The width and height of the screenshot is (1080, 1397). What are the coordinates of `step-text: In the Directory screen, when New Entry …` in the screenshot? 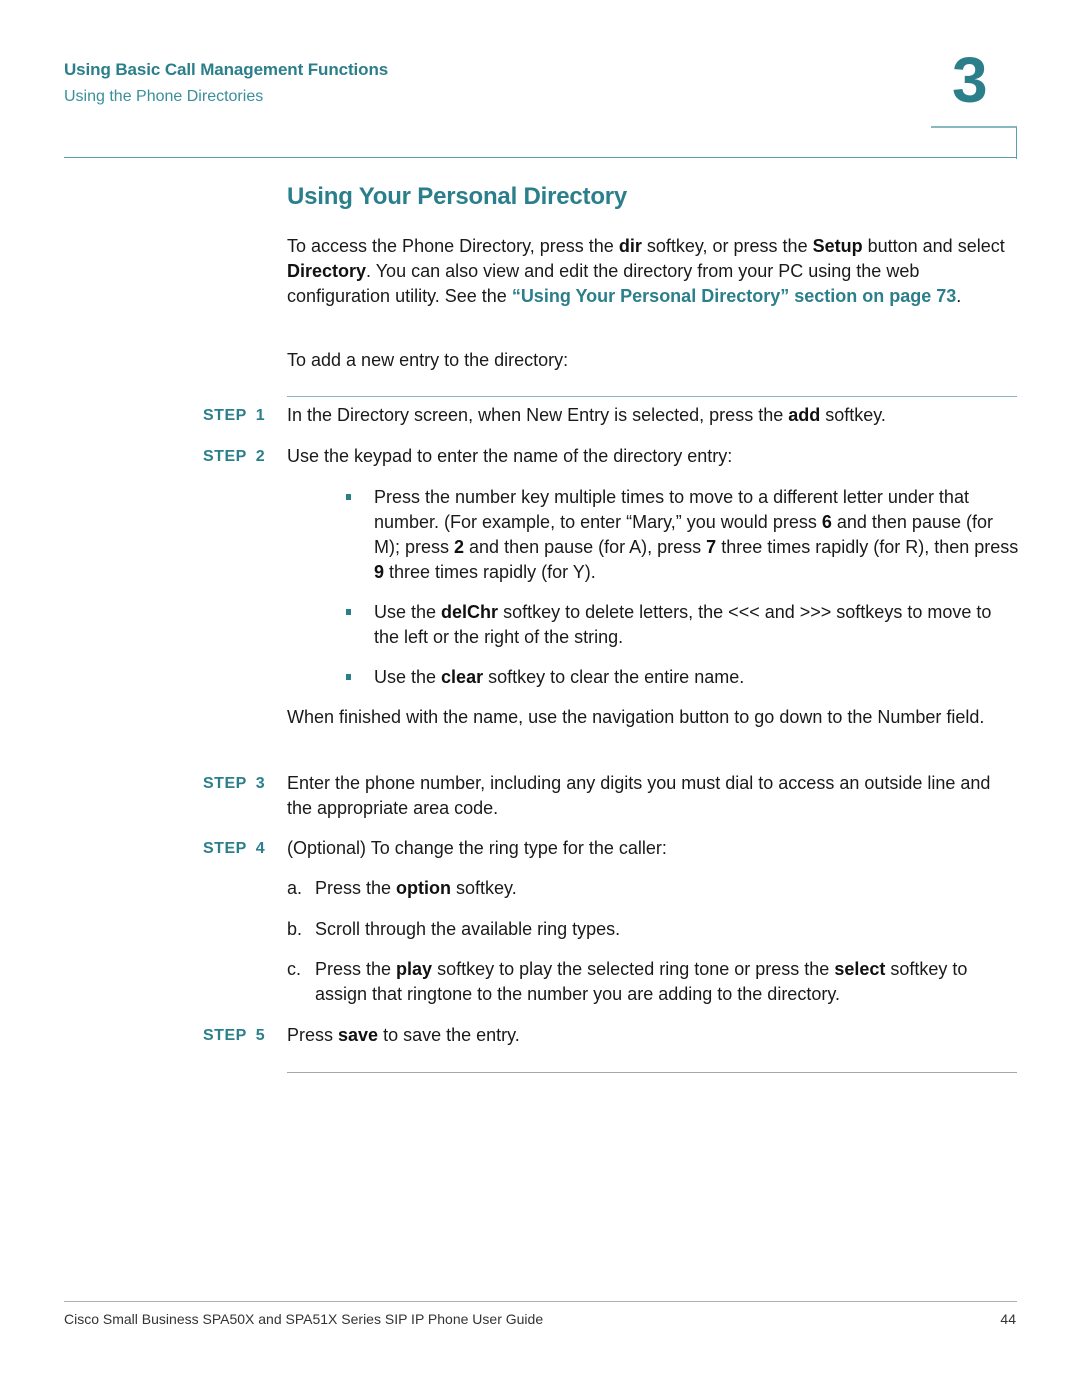 It's located at (538, 415).